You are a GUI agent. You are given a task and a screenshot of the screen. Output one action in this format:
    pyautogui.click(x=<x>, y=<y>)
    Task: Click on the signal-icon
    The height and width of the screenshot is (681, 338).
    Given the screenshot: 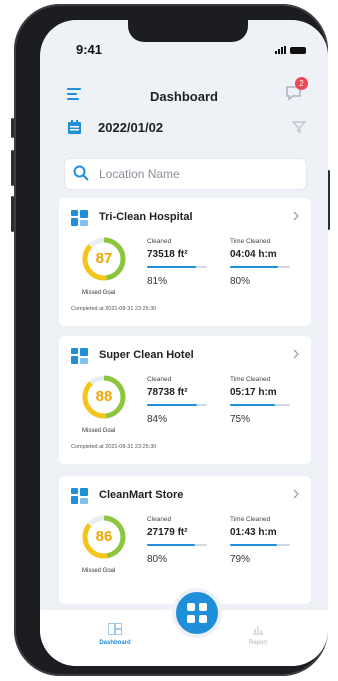 What is the action you would take?
    pyautogui.click(x=280, y=50)
    